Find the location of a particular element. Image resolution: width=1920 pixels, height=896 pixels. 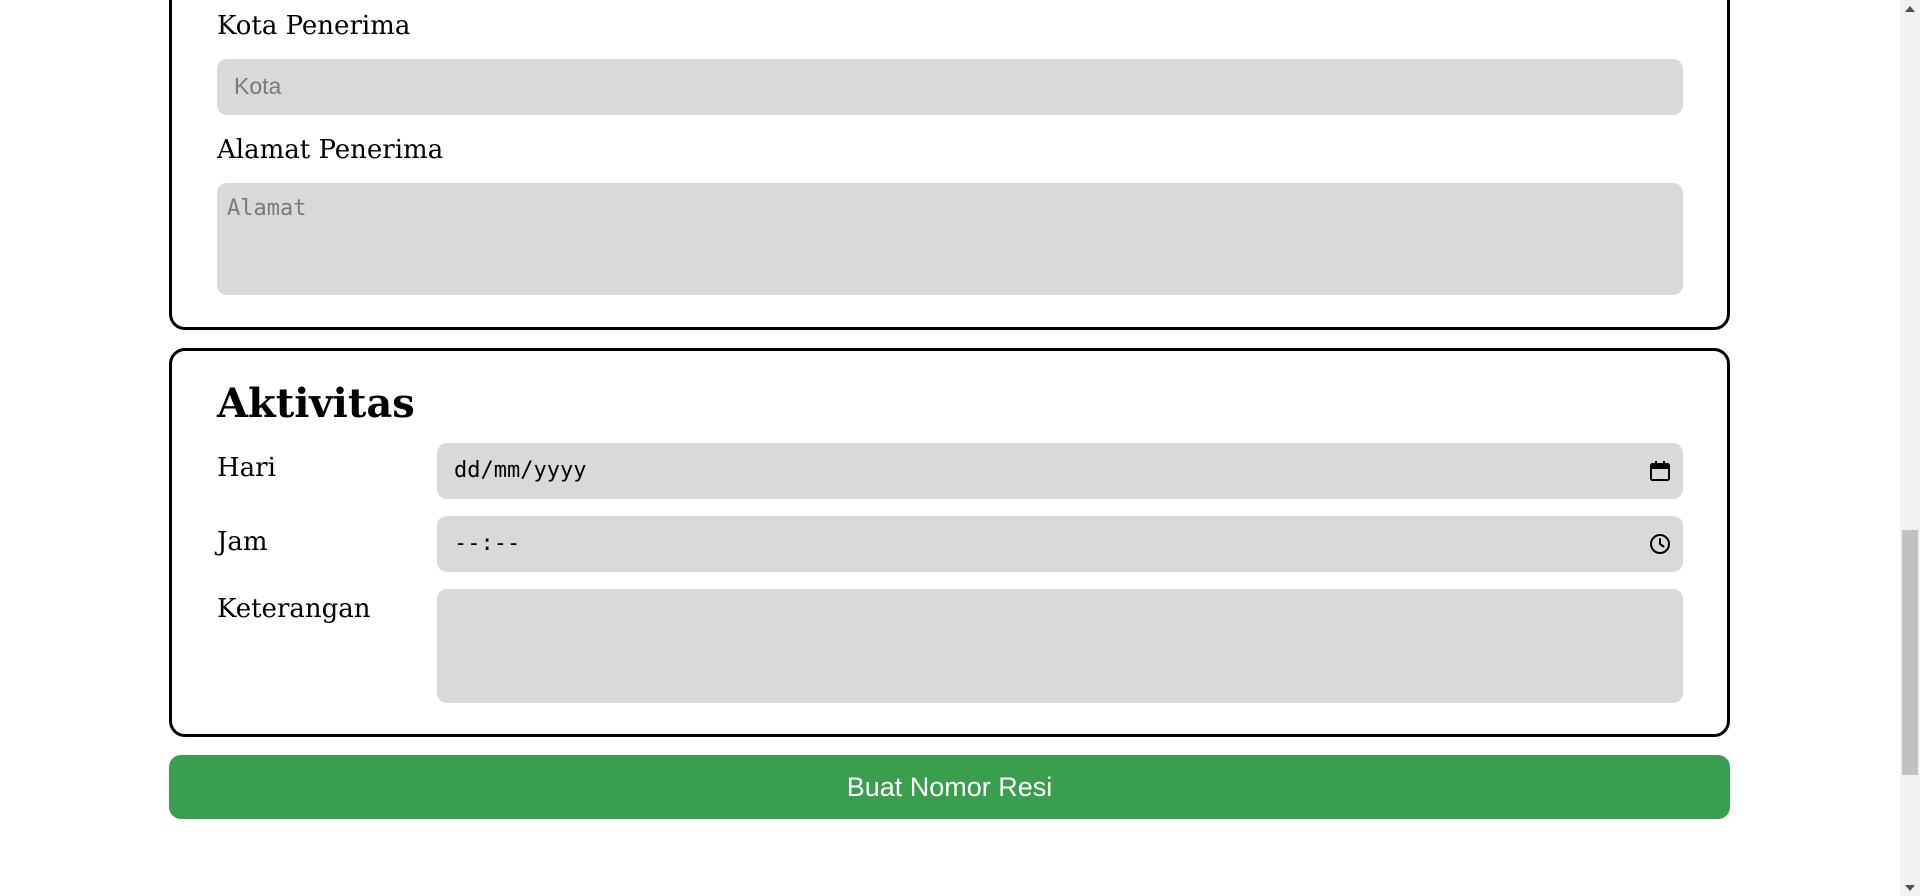

time-label: Jam is located at coordinates (242, 542).